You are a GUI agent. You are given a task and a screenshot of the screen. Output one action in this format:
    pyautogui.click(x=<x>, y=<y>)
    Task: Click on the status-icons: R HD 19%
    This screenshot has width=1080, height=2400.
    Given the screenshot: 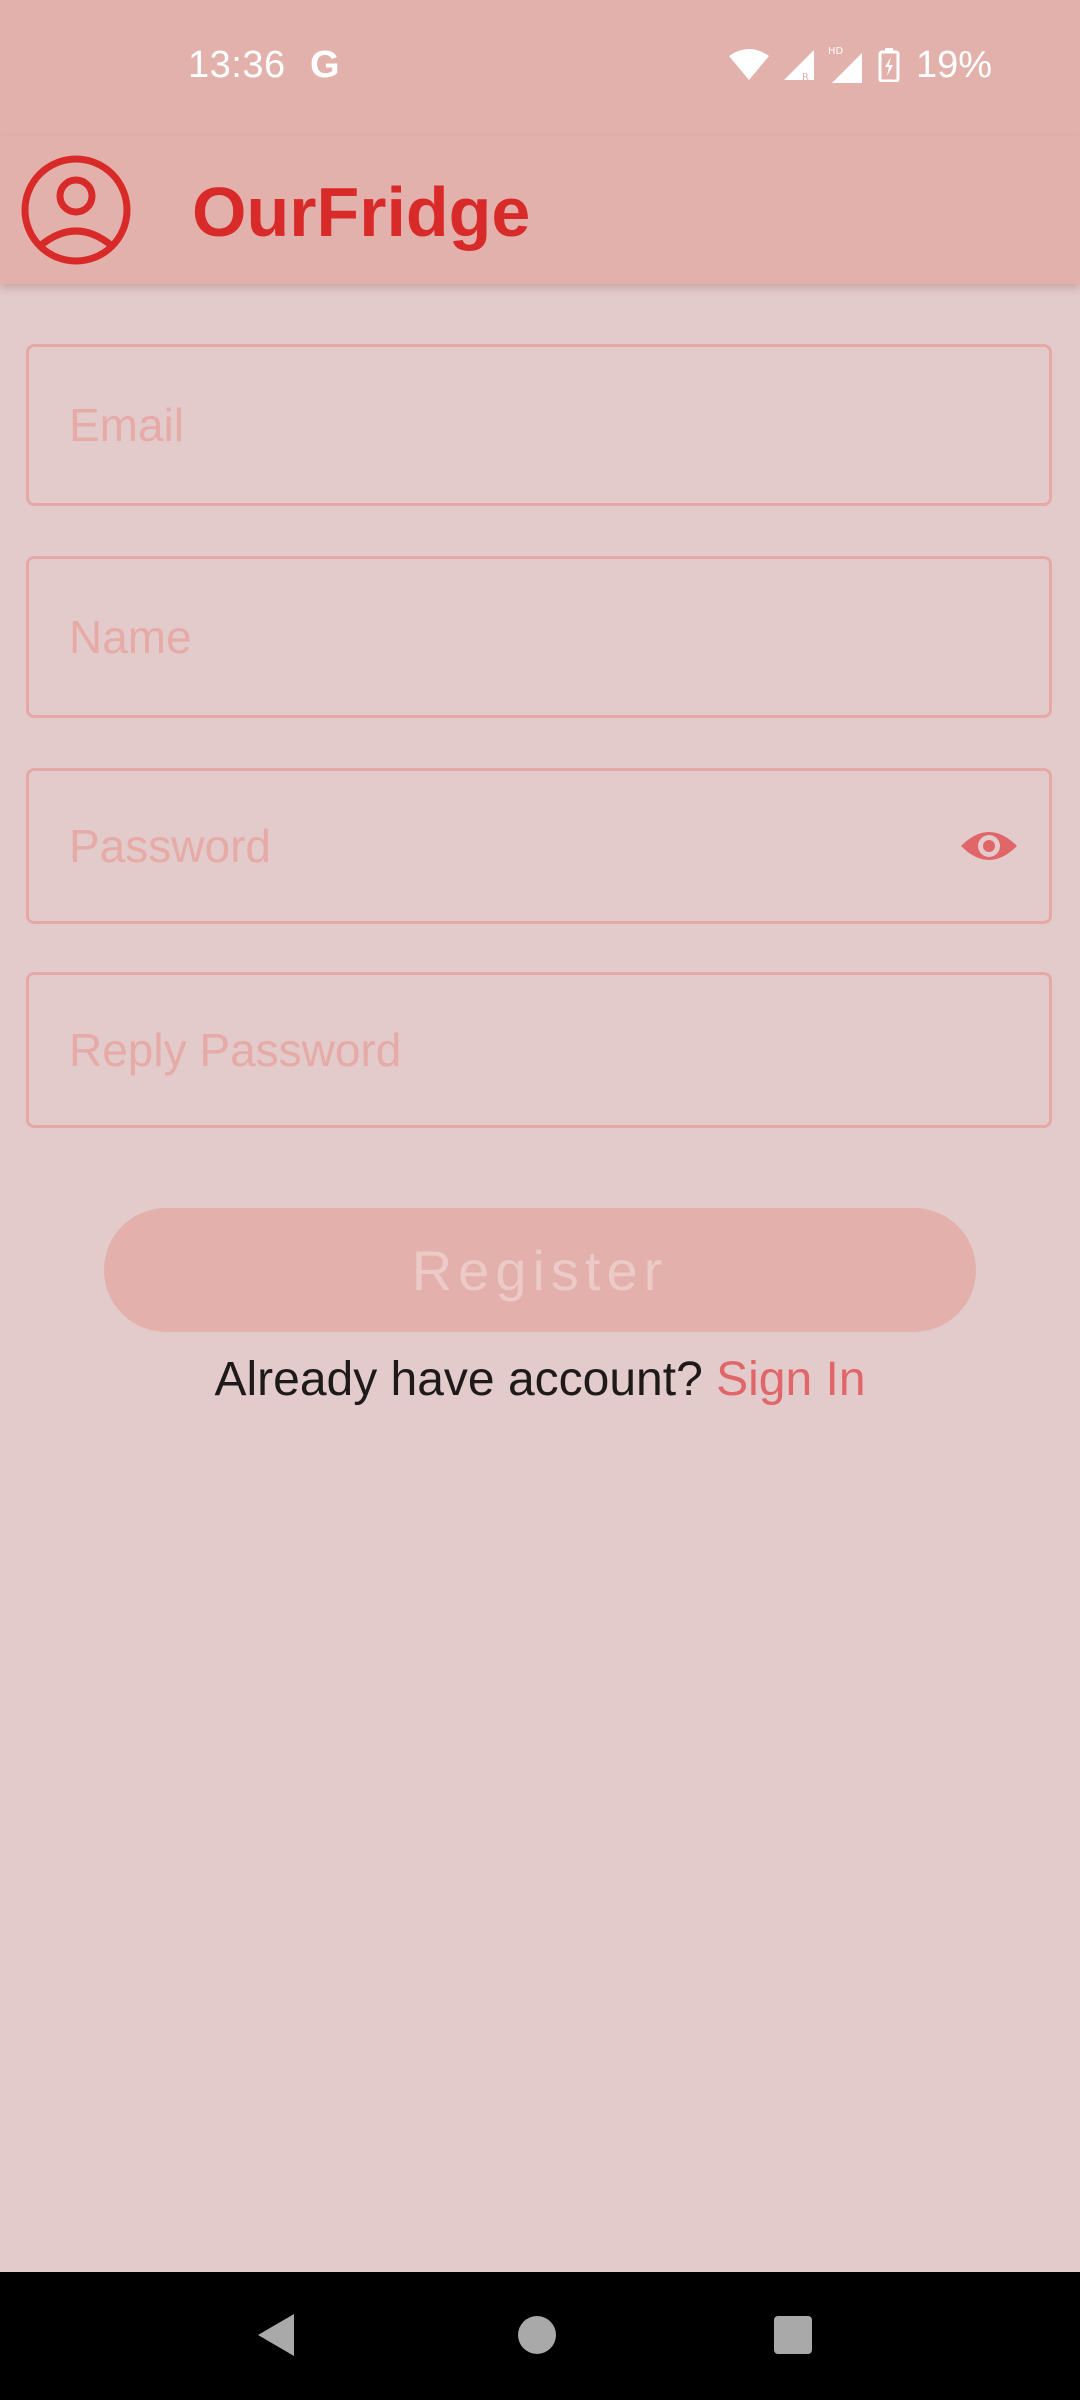 What is the action you would take?
    pyautogui.click(x=860, y=65)
    